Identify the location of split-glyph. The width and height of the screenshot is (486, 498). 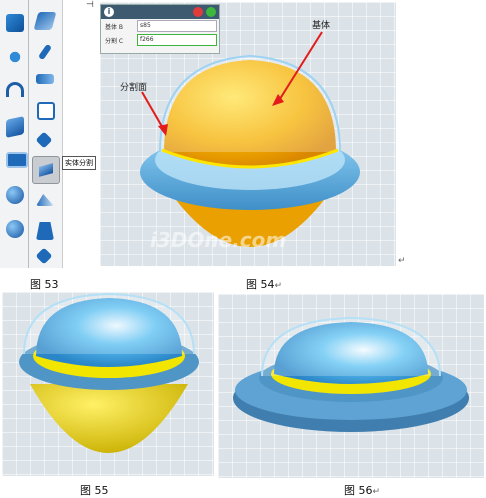
(46, 170).